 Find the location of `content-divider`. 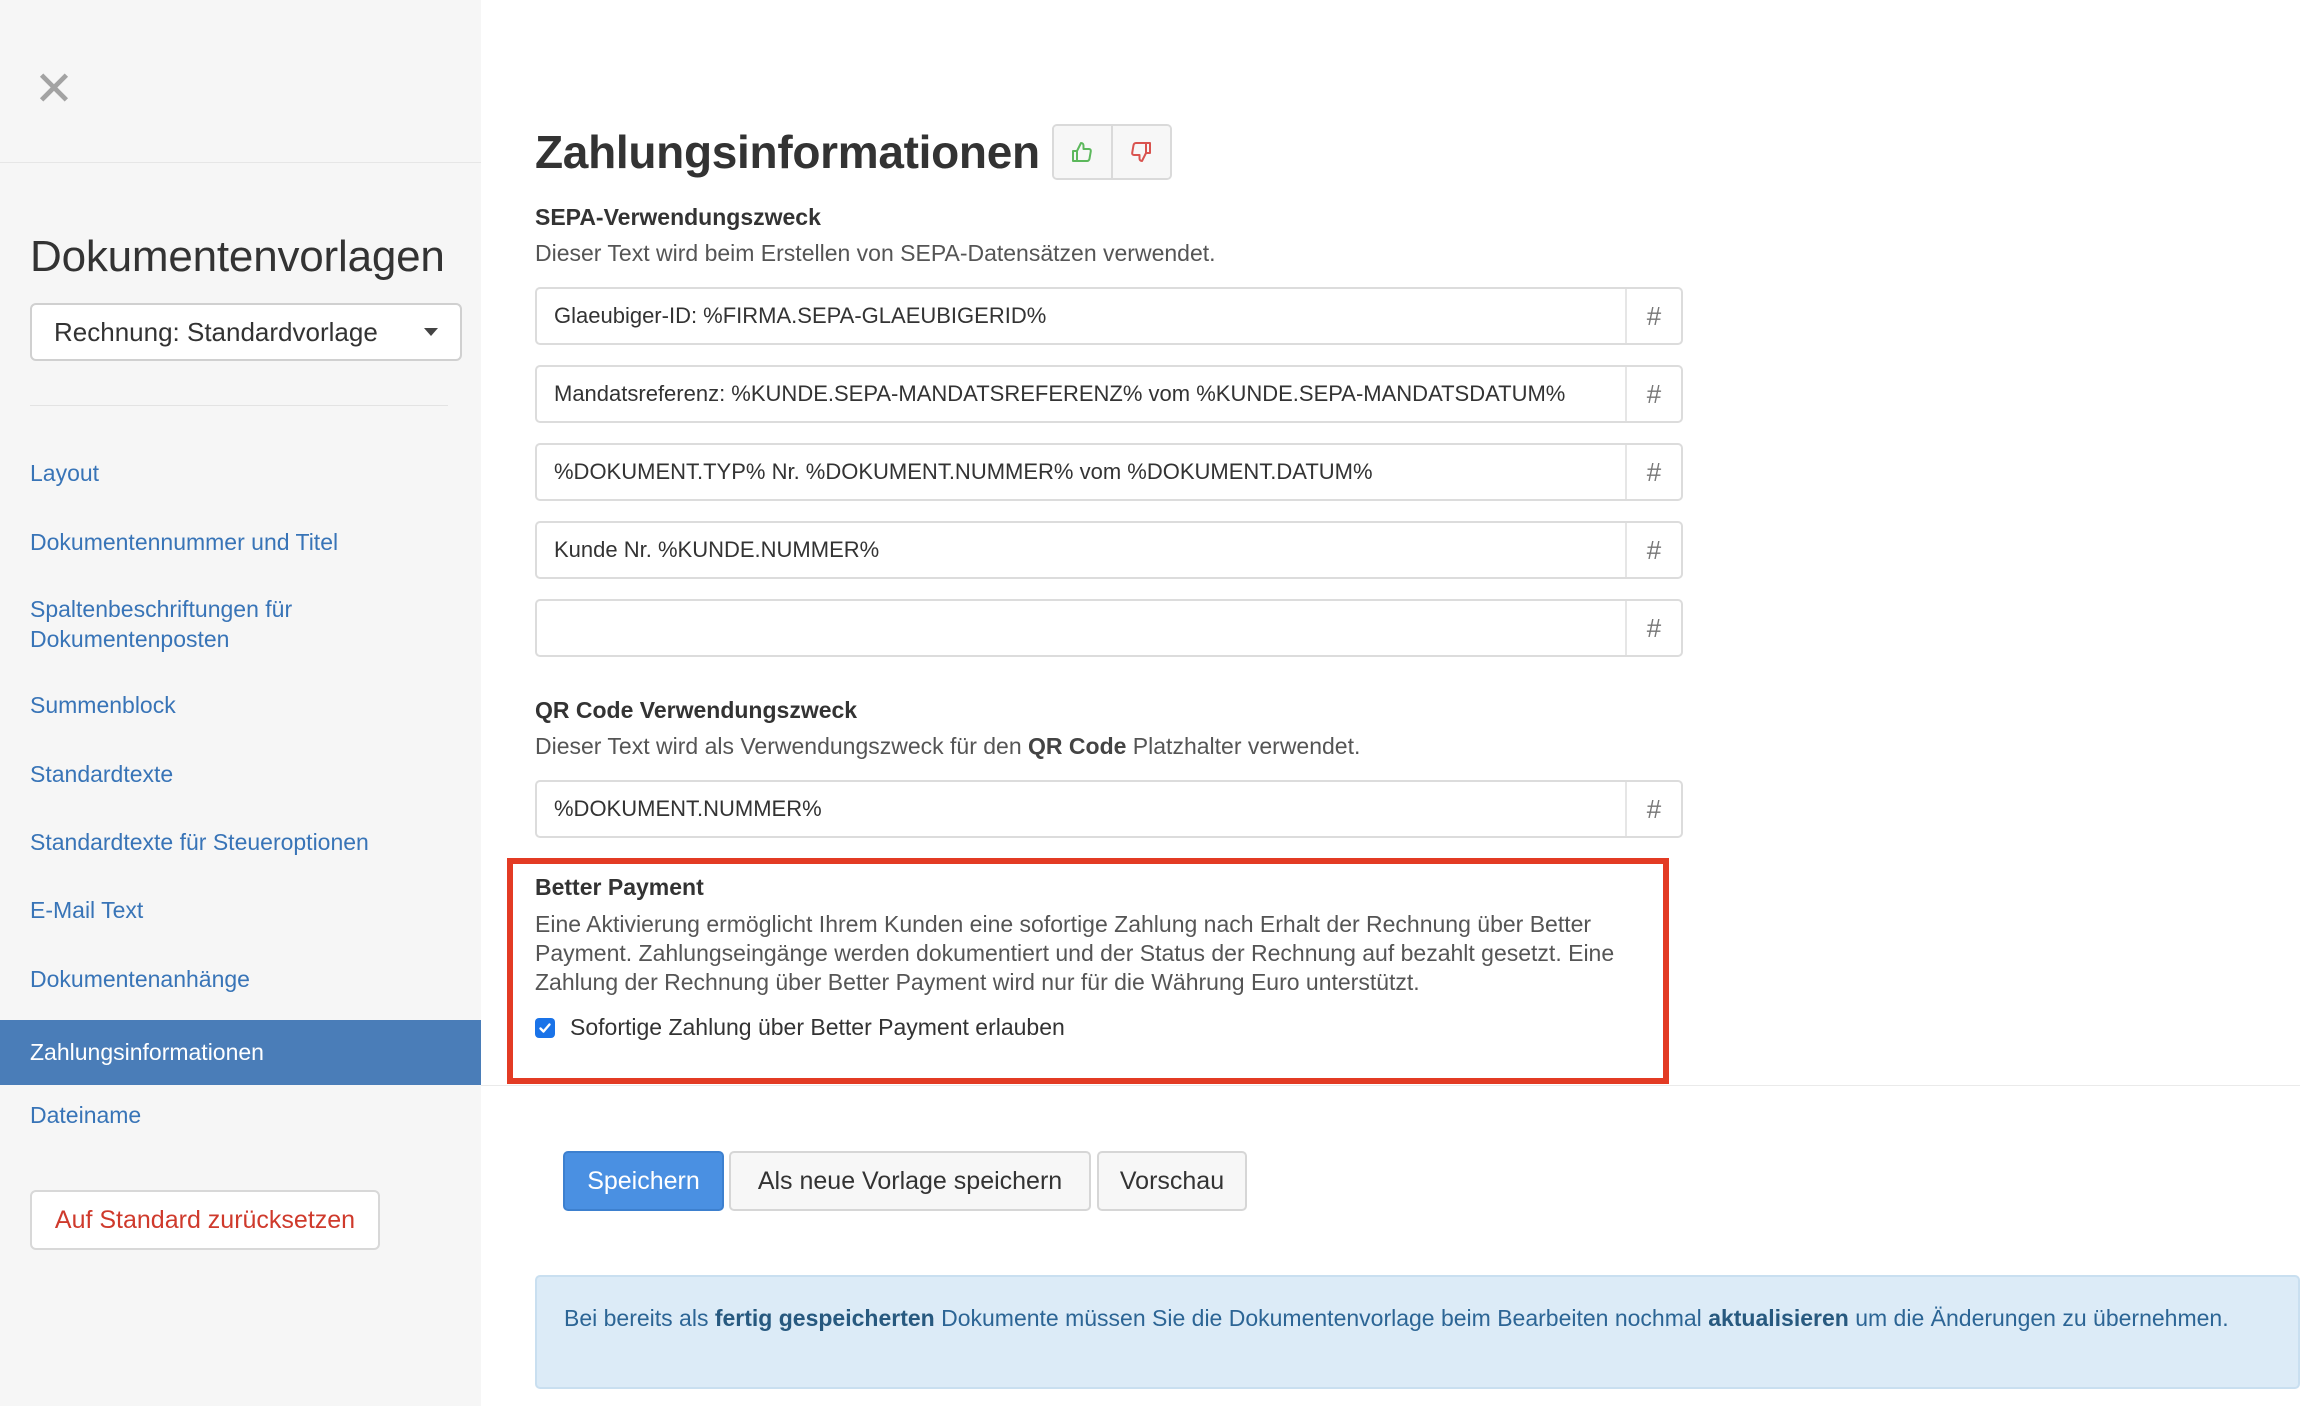

content-divider is located at coordinates (1390, 1085).